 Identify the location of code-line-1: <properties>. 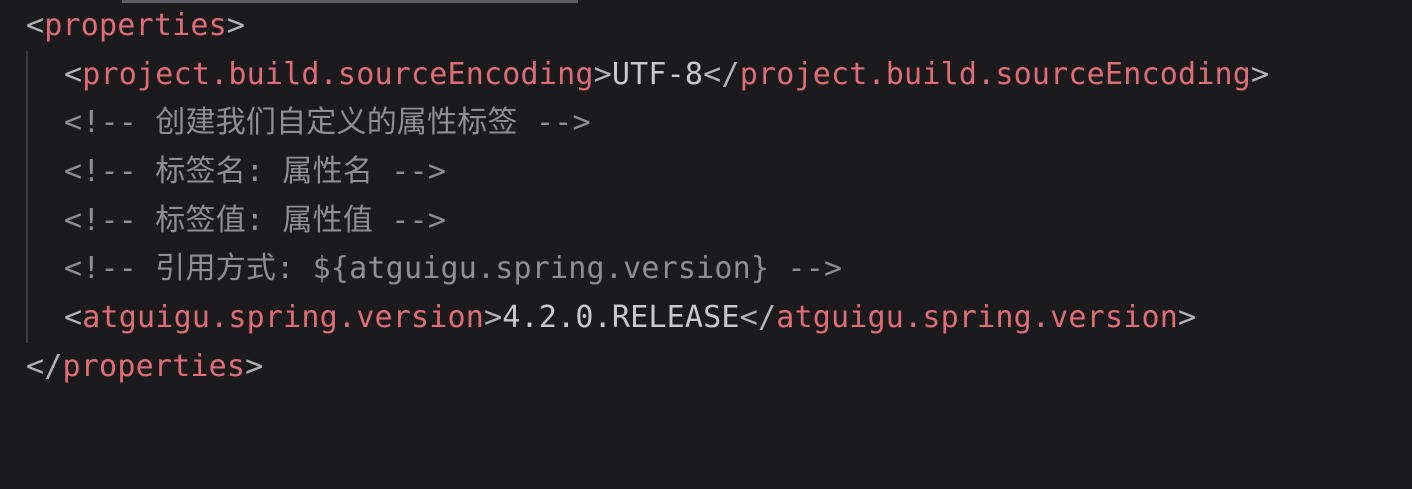
(706, 26).